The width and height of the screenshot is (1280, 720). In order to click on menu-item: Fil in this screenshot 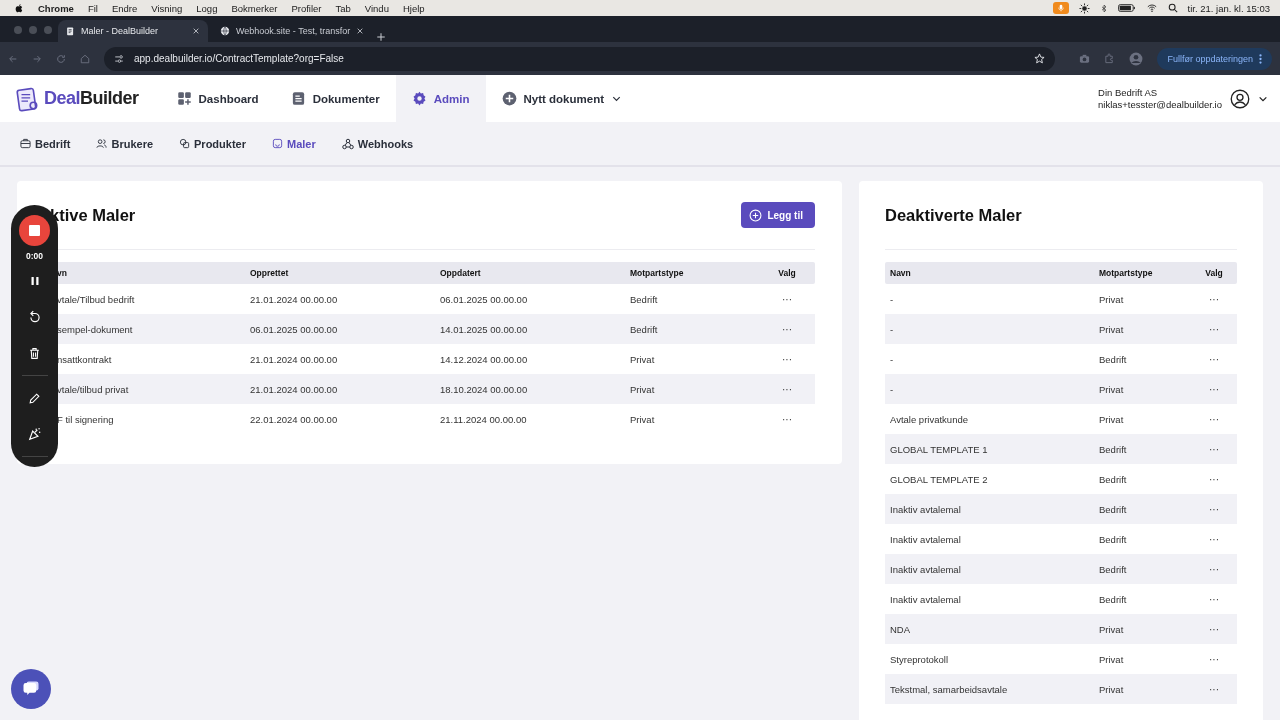, I will do `click(92, 8)`.